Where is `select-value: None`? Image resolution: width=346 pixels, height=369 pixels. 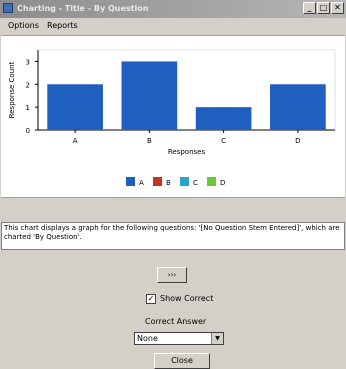
select-value: None is located at coordinates (147, 338).